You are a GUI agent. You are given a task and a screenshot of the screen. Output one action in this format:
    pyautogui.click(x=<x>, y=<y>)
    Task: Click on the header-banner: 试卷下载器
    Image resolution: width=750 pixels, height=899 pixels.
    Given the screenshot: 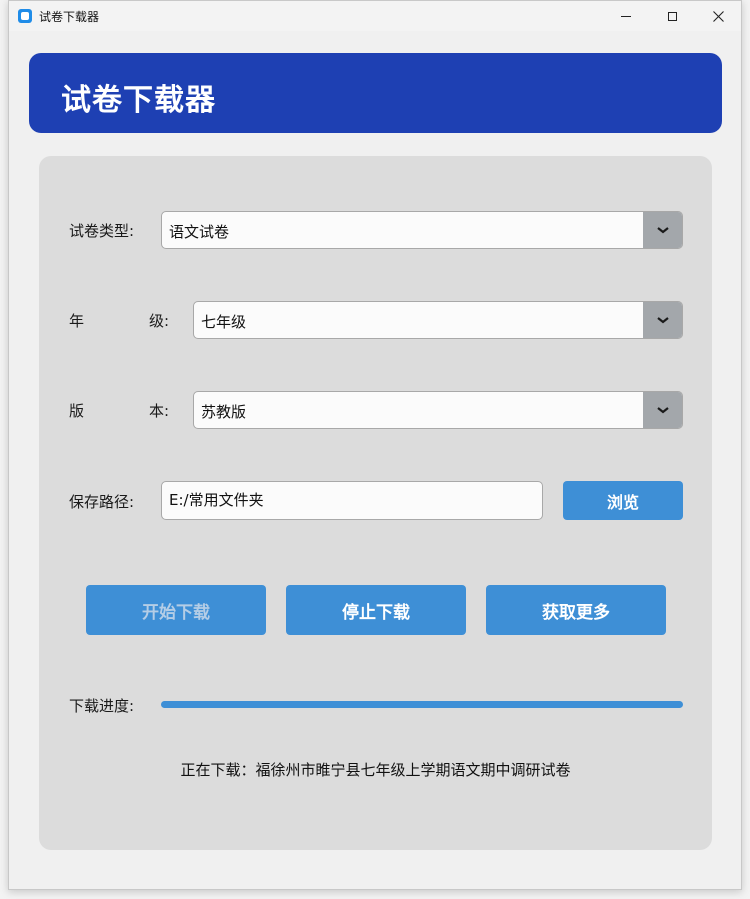 What is the action you would take?
    pyautogui.click(x=375, y=93)
    